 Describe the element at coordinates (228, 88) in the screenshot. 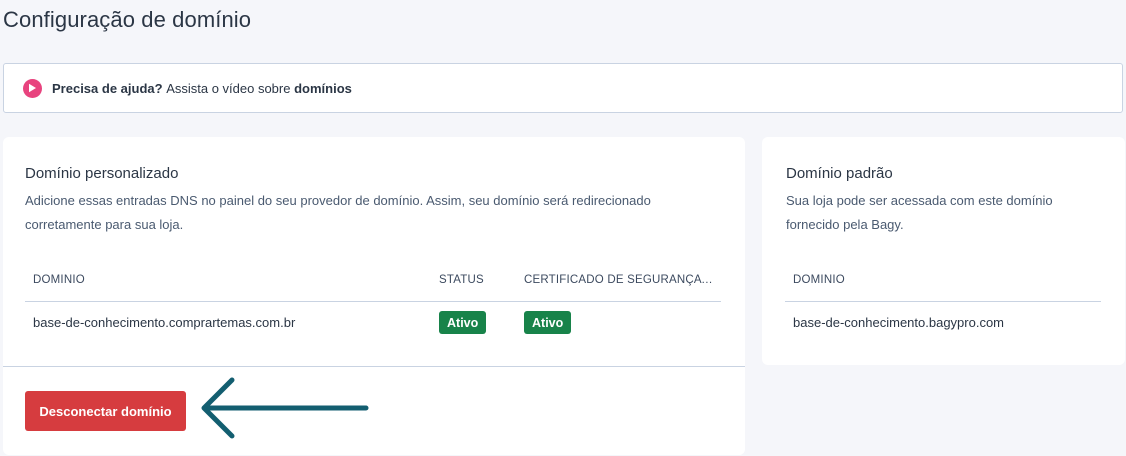

I see `help-text: Assista o vídeo sobre` at that location.